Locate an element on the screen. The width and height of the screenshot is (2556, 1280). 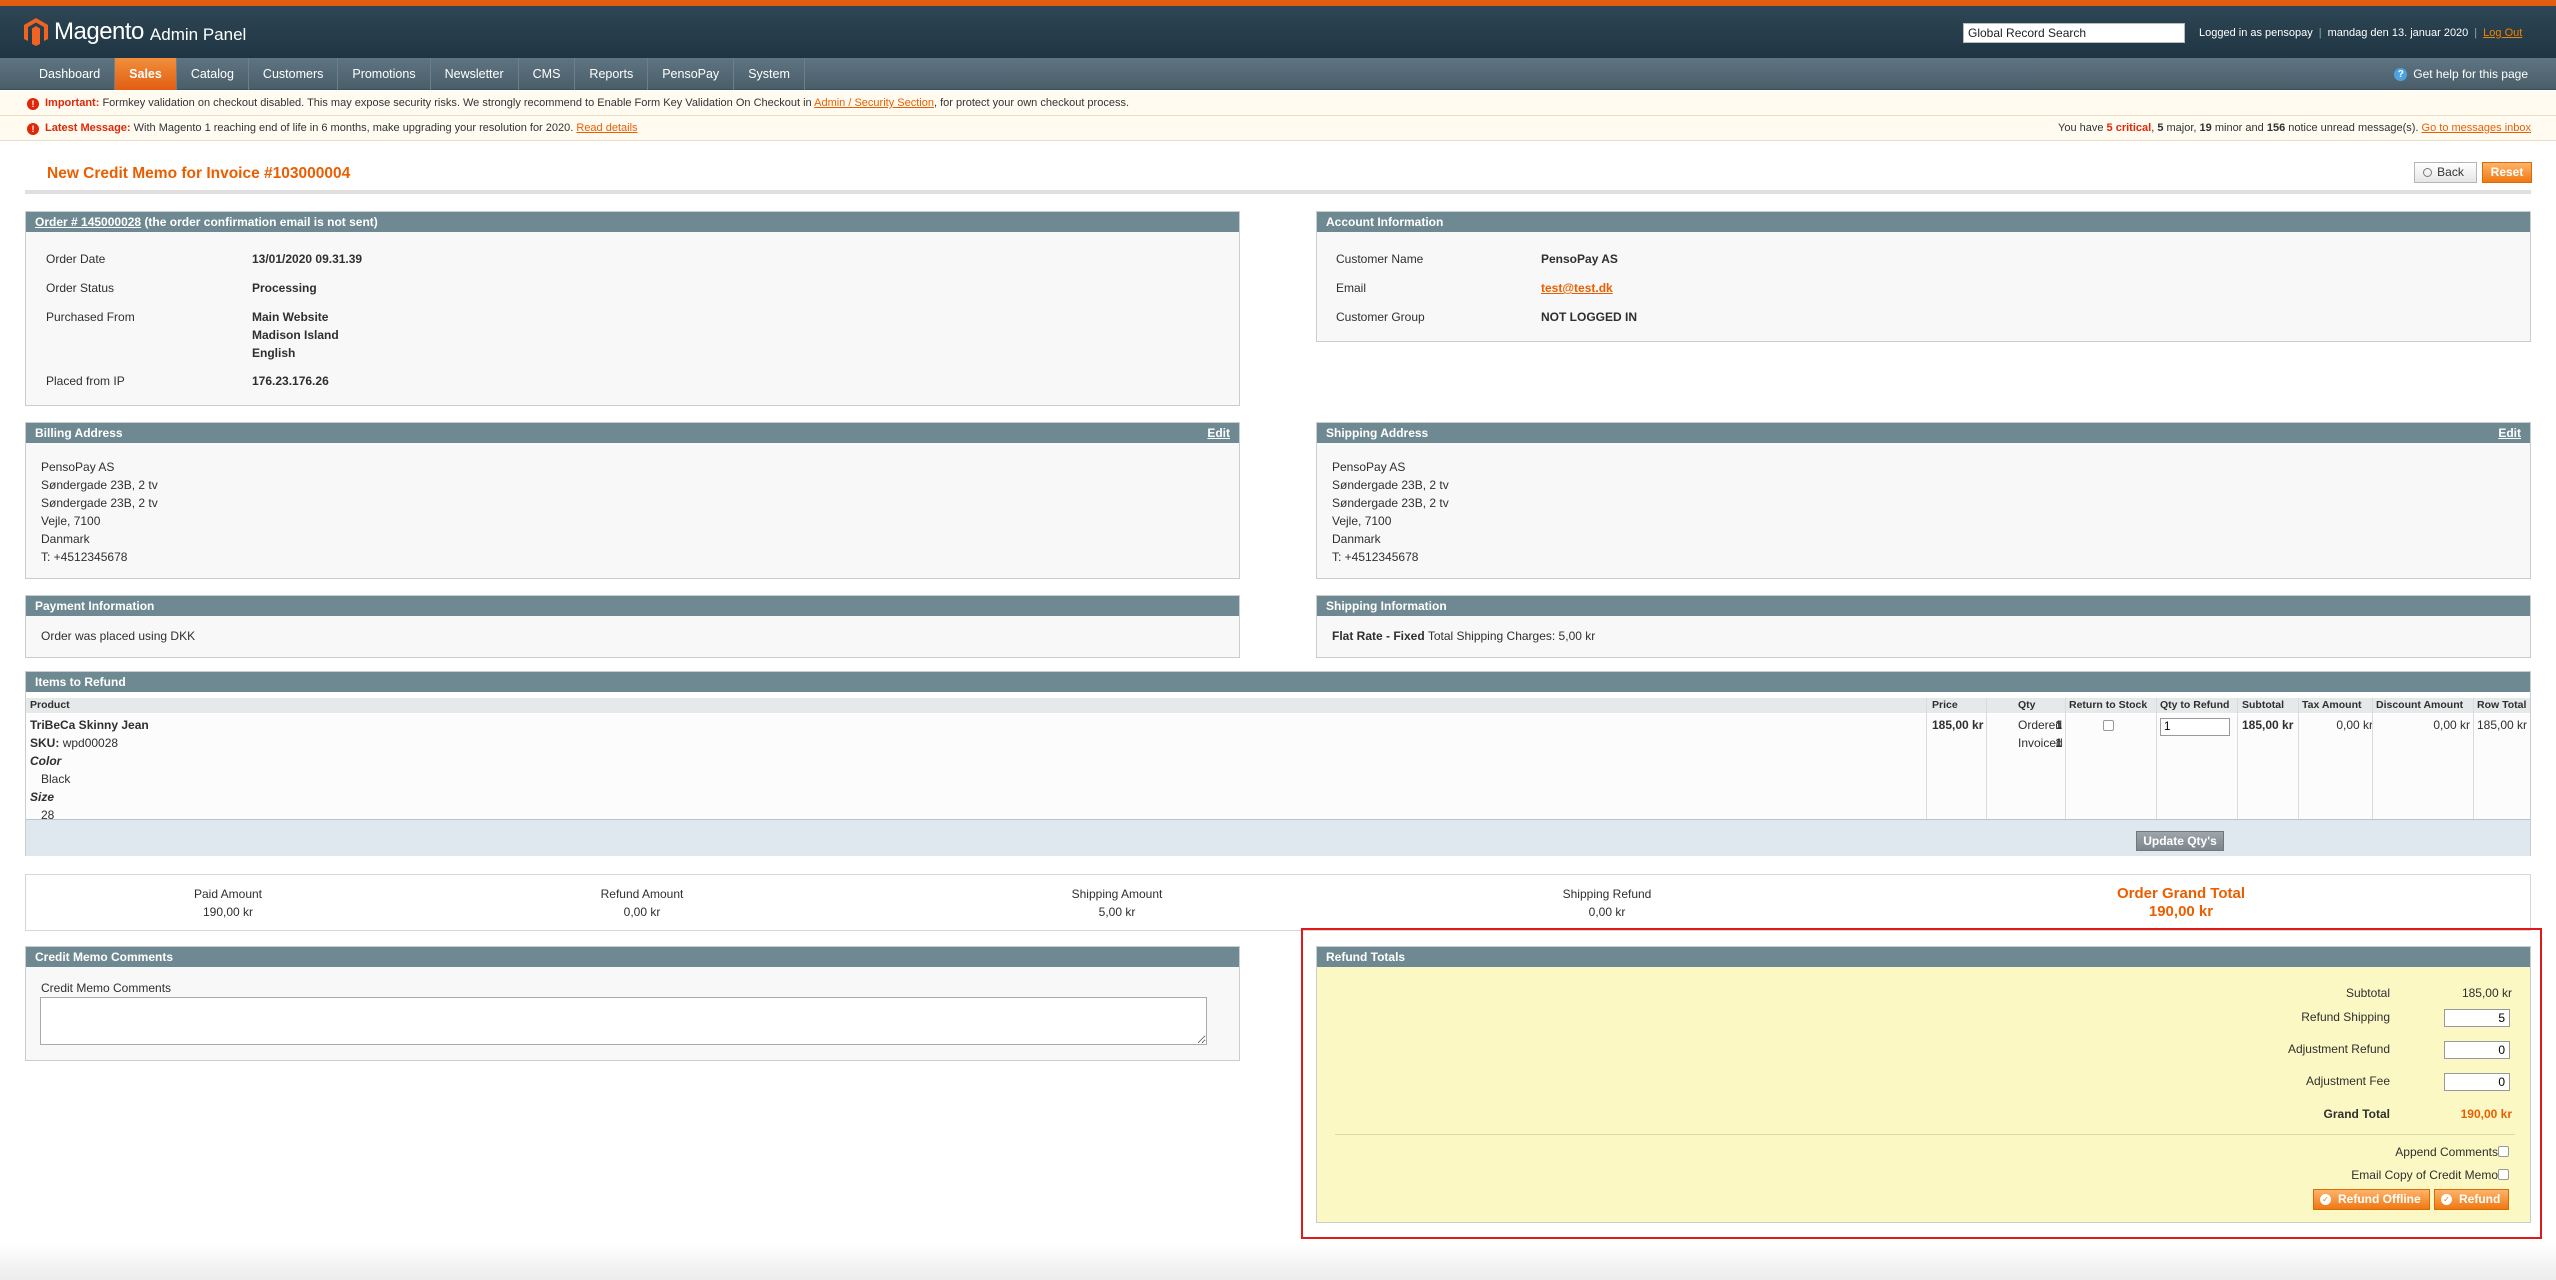
nav-item-sales: Sales is located at coordinates (146, 74).